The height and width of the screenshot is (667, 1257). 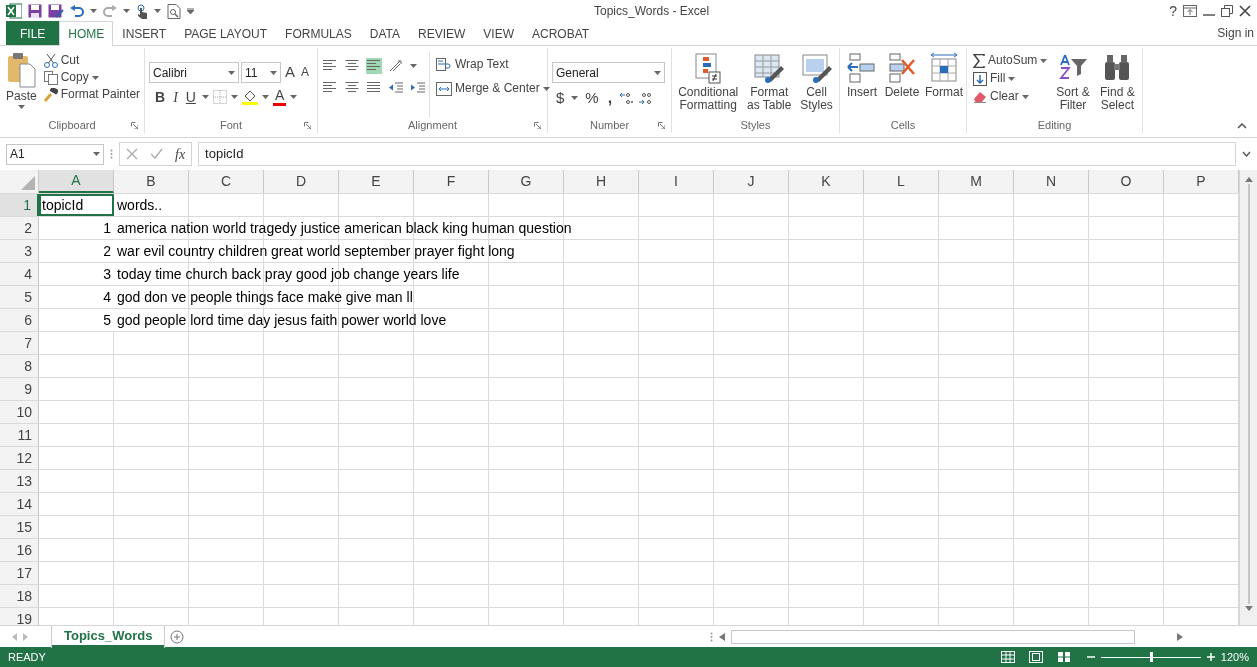 What do you see at coordinates (645, 97) in the screenshot?
I see `decrease-decimal-icon` at bounding box center [645, 97].